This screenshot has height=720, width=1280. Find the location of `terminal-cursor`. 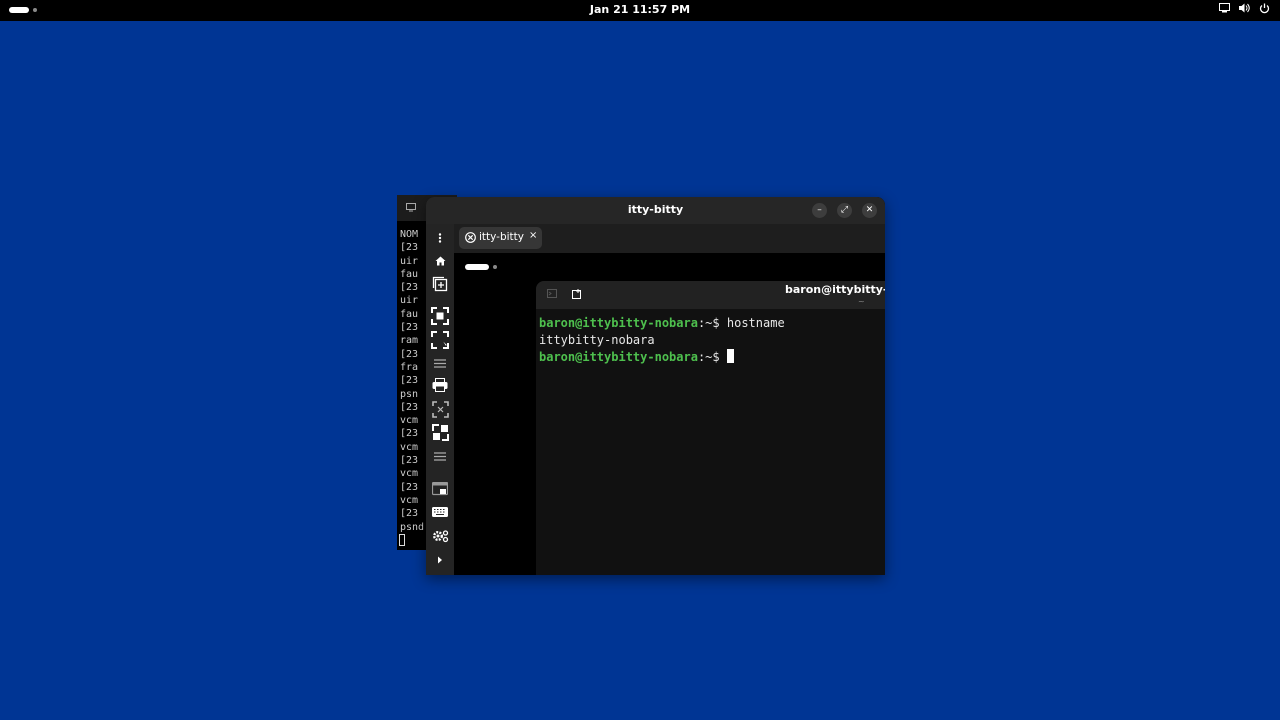

terminal-cursor is located at coordinates (730, 355).